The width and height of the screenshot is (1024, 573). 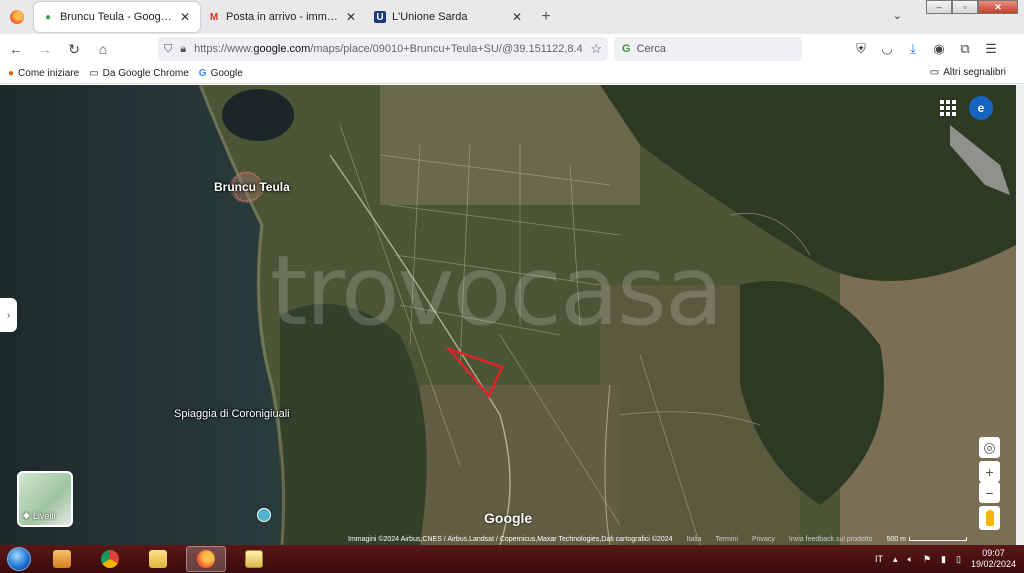 I want to click on minimize-button: –, so click(x=939, y=7).